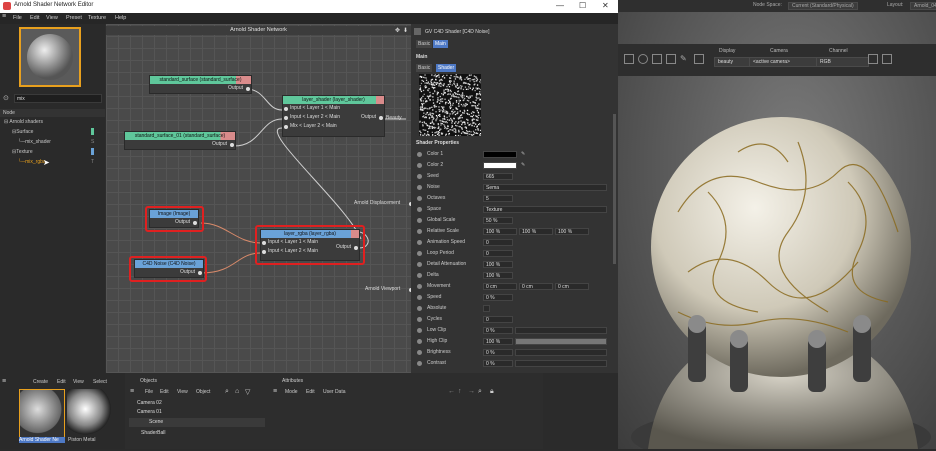 This screenshot has height=451, width=936. I want to click on object-row-camera-02: Camera 02, so click(197, 403).